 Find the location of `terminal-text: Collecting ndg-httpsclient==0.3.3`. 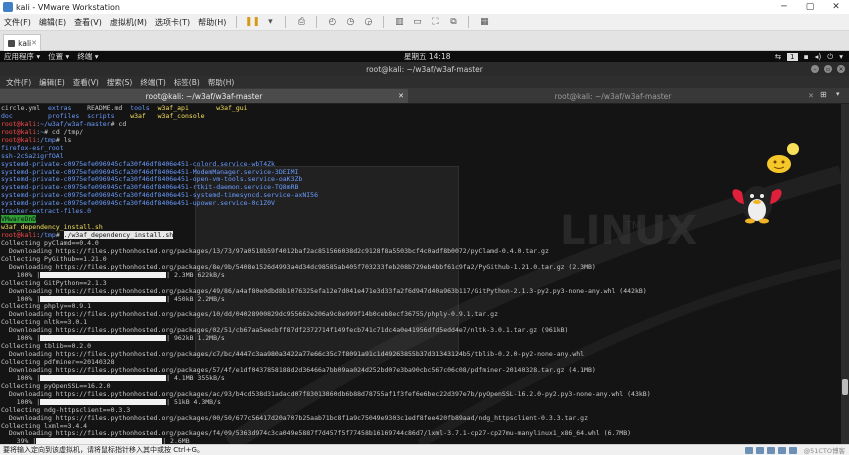

terminal-text: Collecting ndg-httpsclient==0.3.3 is located at coordinates (66, 409).